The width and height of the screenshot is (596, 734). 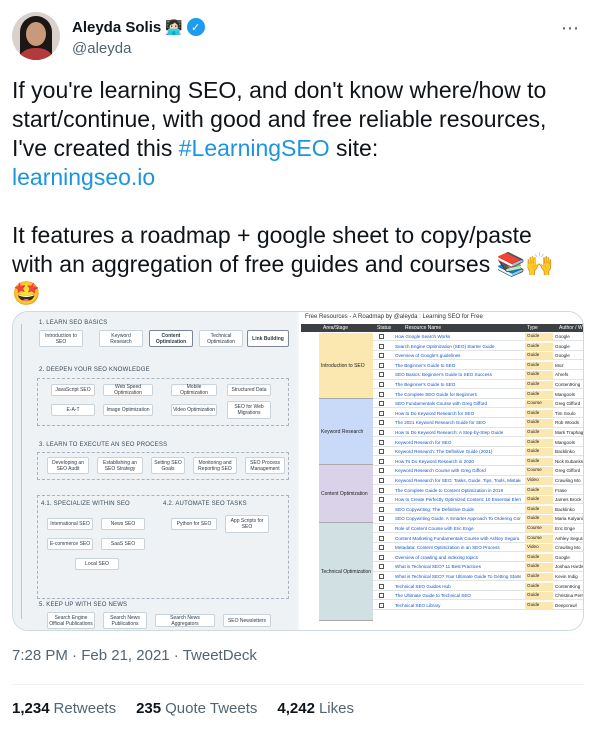 What do you see at coordinates (194, 390) in the screenshot?
I see `roadmap-item: Mobile Optimization` at bounding box center [194, 390].